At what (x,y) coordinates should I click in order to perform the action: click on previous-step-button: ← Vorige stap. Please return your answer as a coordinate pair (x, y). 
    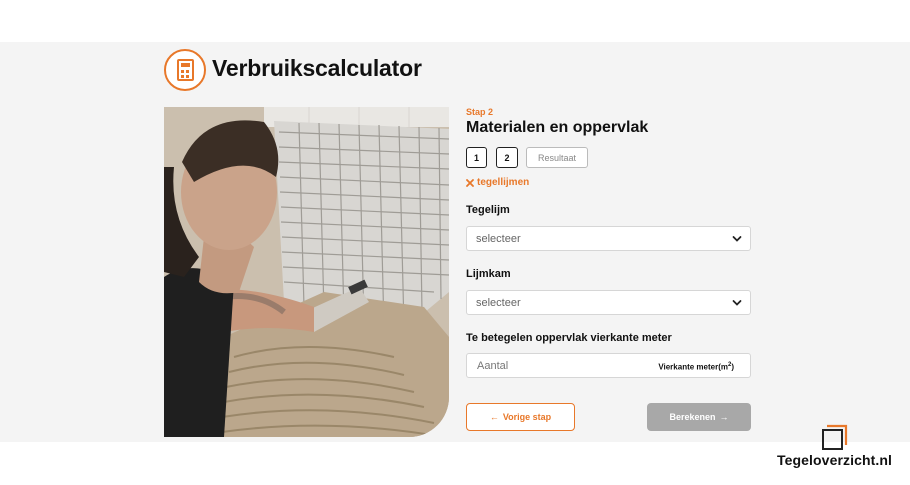
    Looking at the image, I should click on (520, 417).